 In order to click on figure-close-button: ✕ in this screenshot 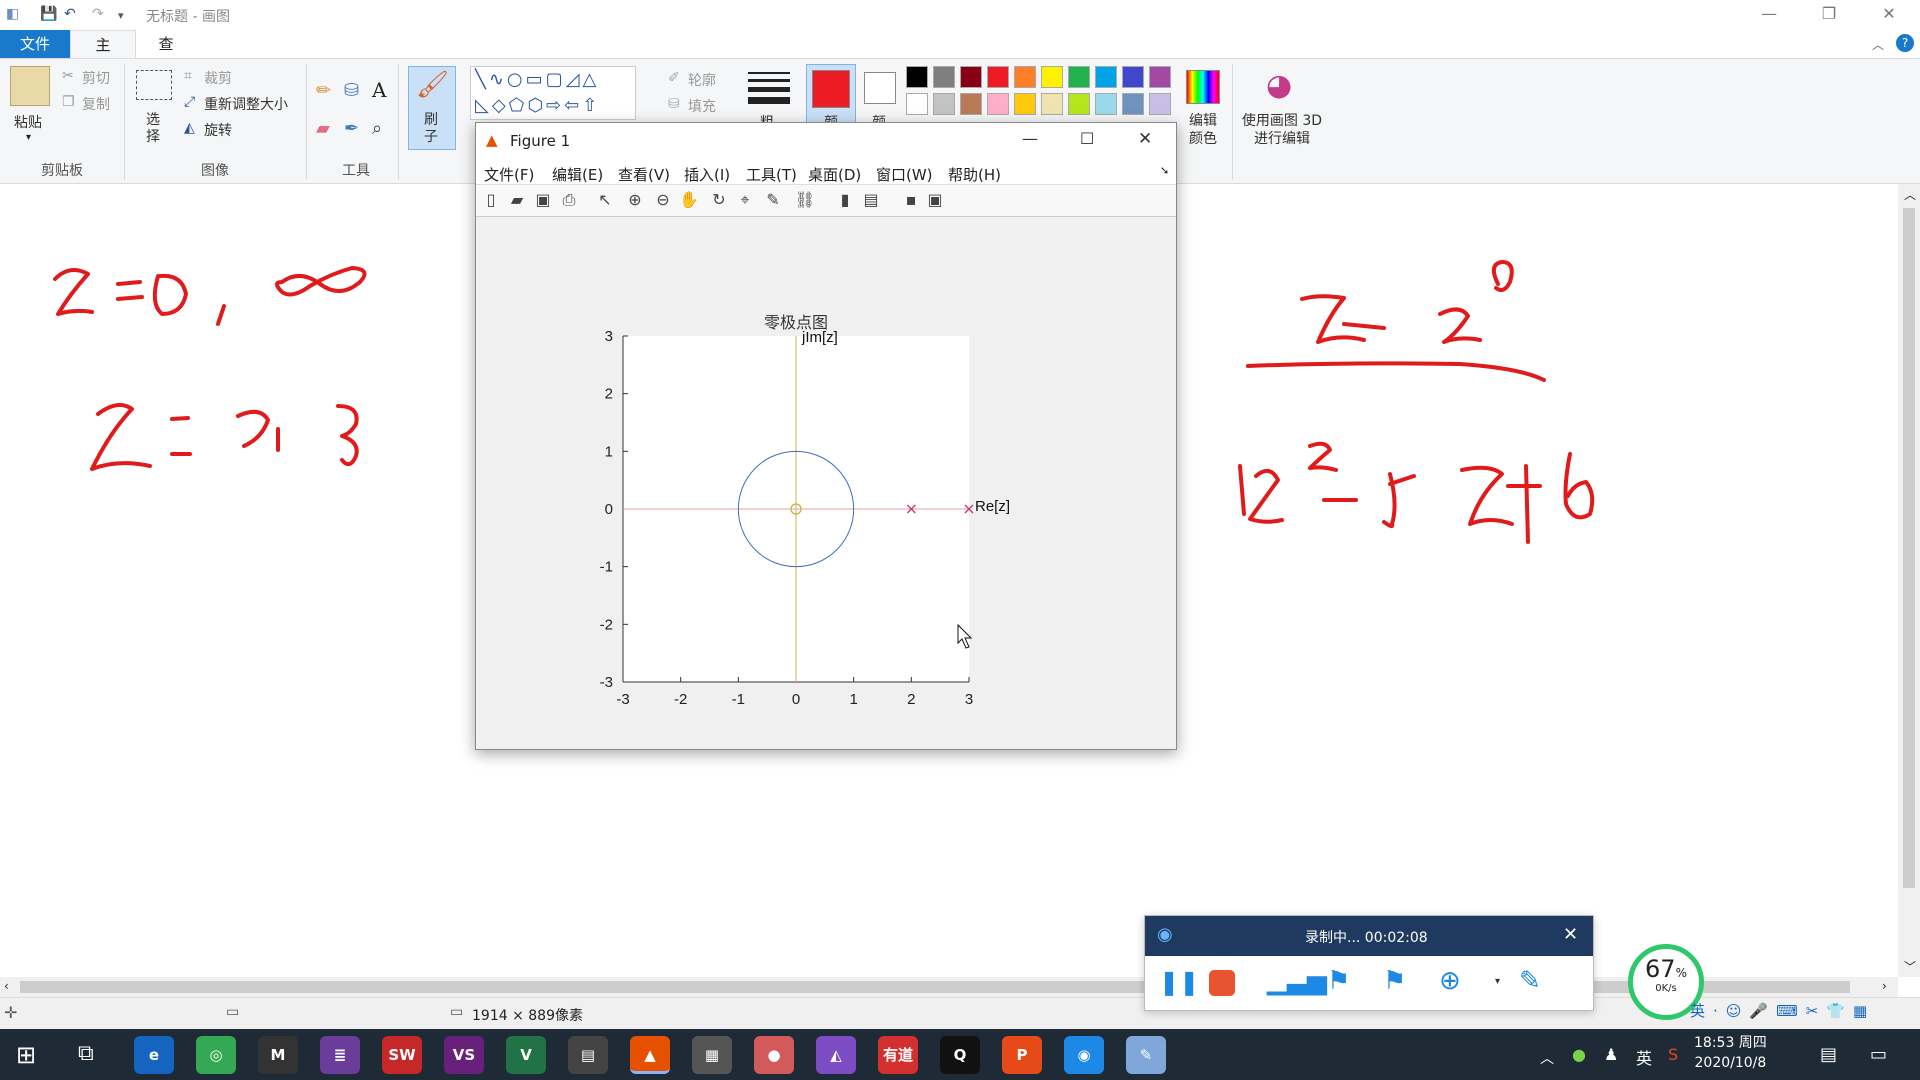, I will do `click(1145, 139)`.